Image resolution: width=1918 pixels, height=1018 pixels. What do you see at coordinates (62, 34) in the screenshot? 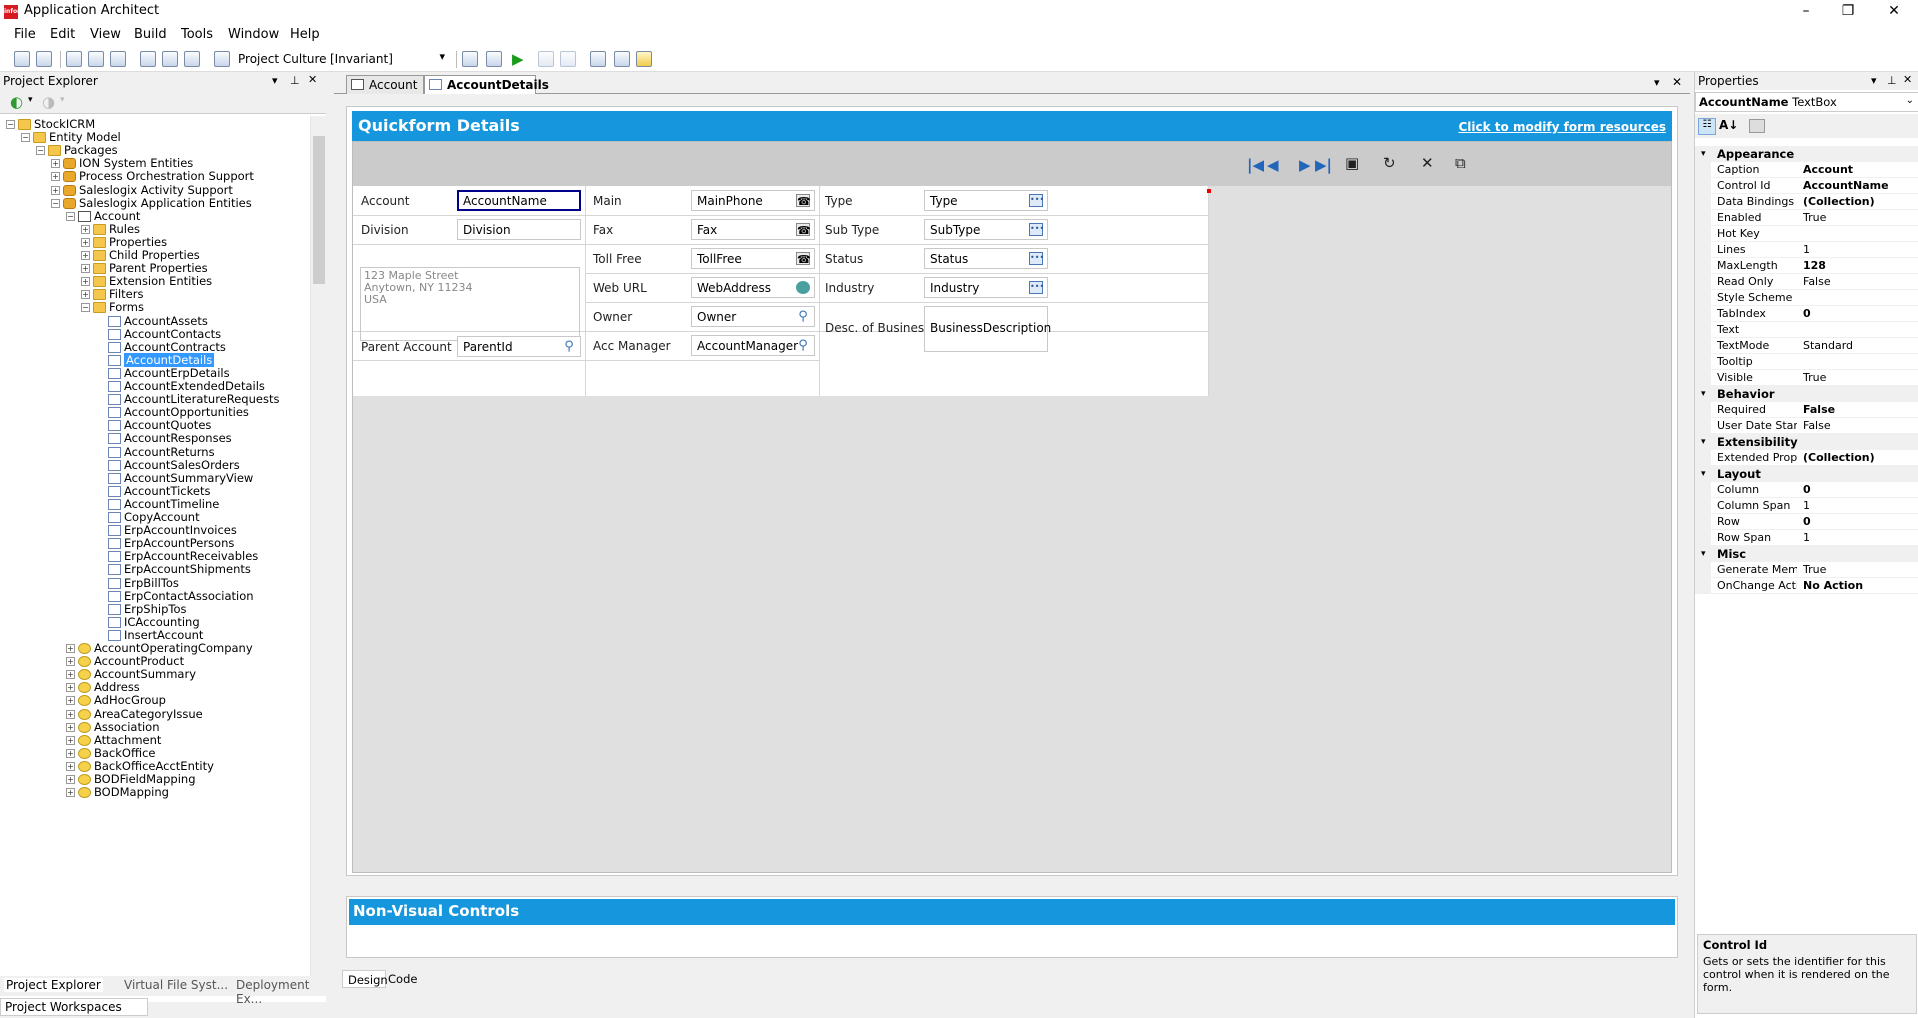
I see `menu-edit: Edit` at bounding box center [62, 34].